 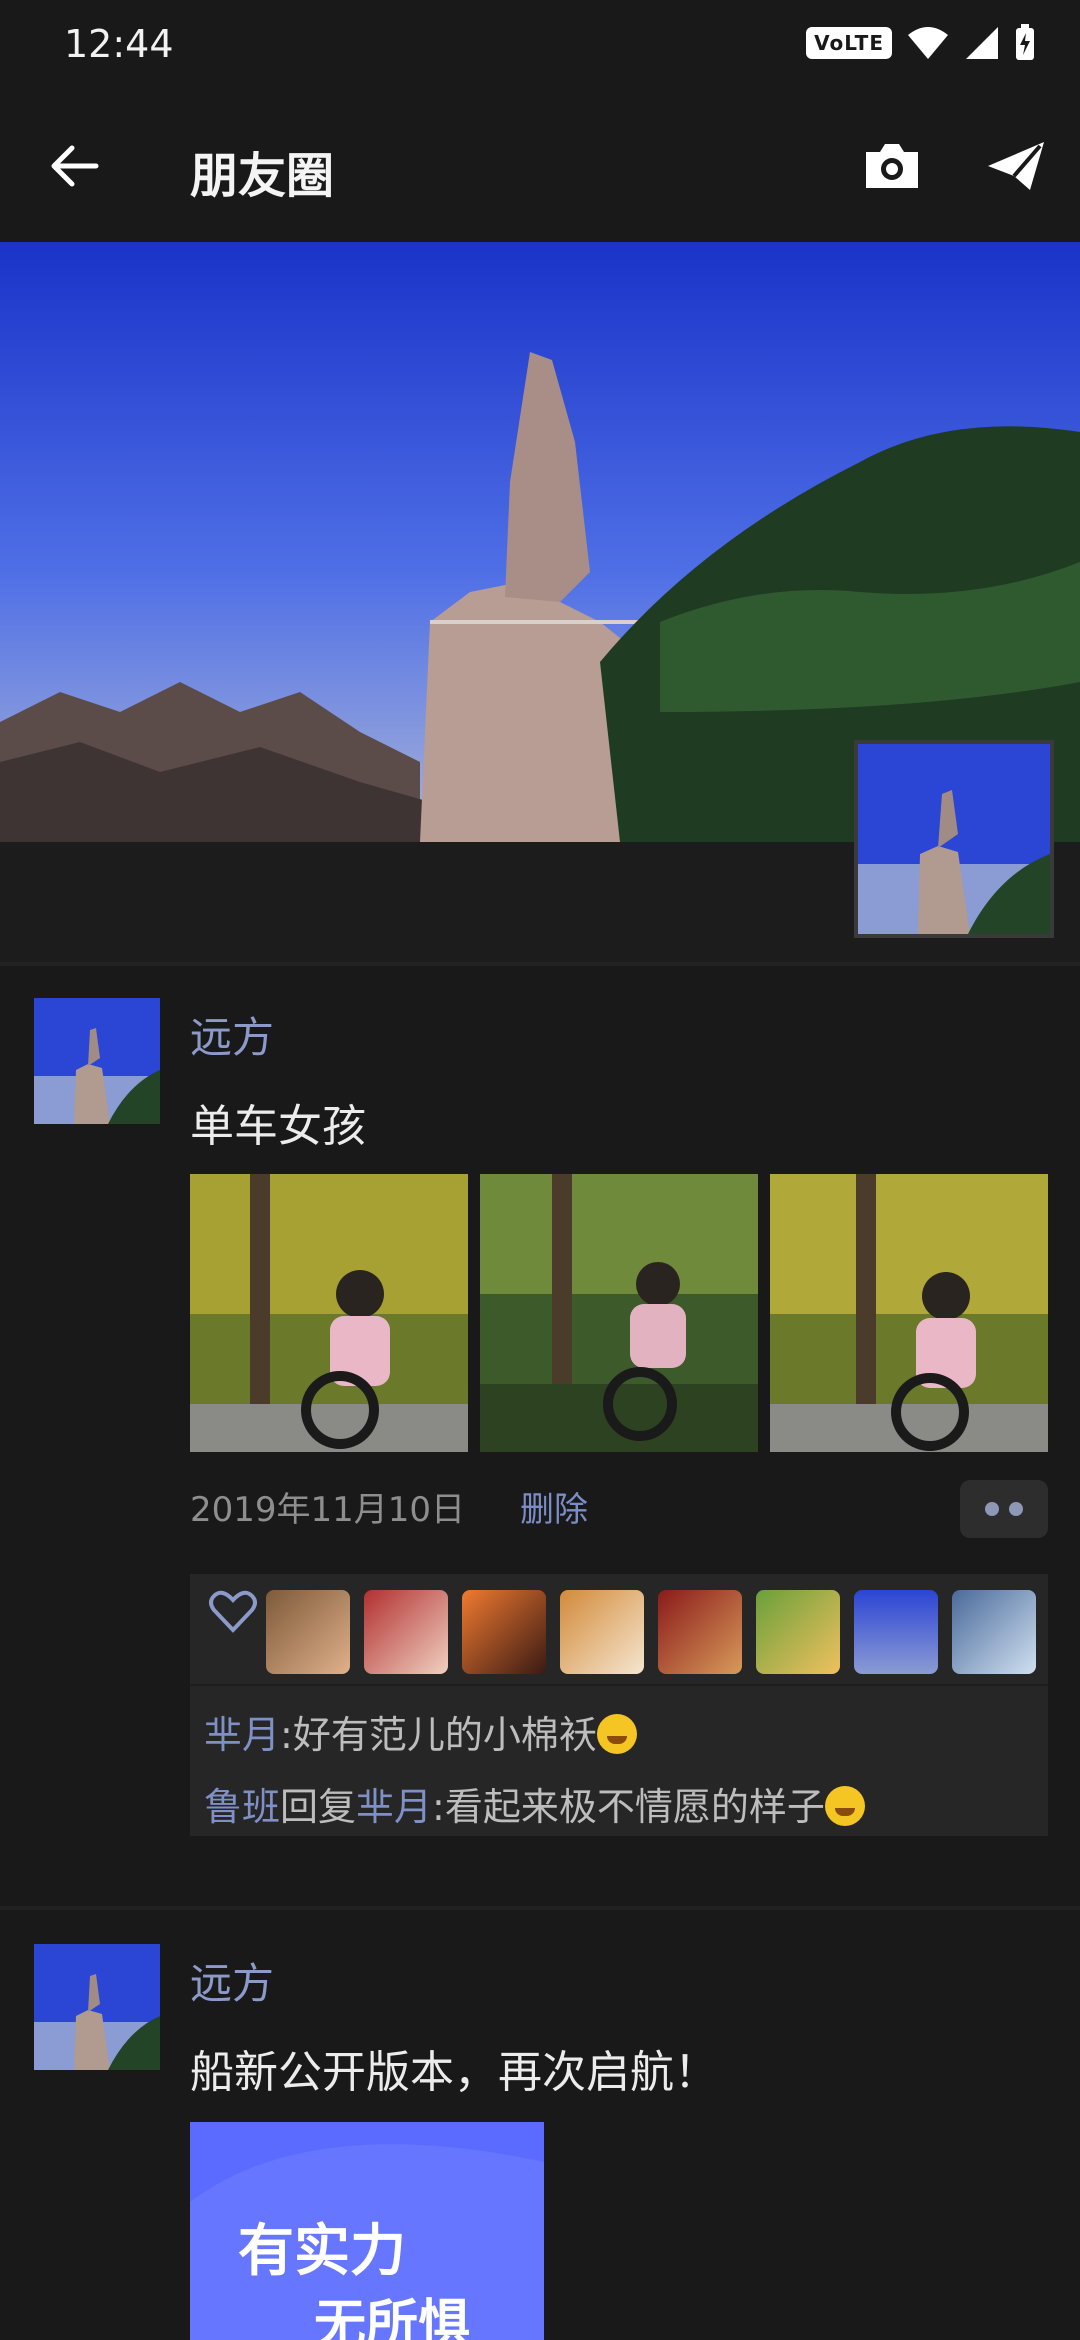 What do you see at coordinates (262, 176) in the screenshot?
I see `page-title: 朋友圈` at bounding box center [262, 176].